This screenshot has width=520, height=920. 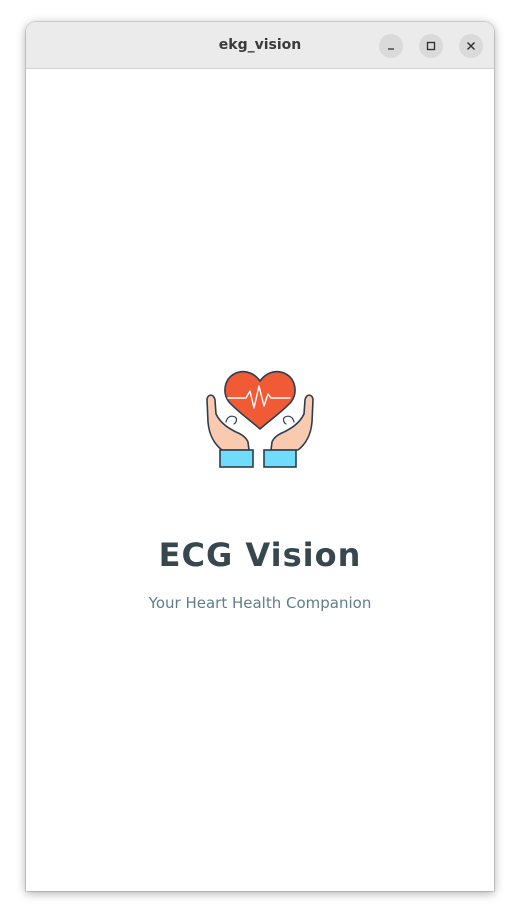 What do you see at coordinates (260, 45) in the screenshot?
I see `title-bar: ekg_vision` at bounding box center [260, 45].